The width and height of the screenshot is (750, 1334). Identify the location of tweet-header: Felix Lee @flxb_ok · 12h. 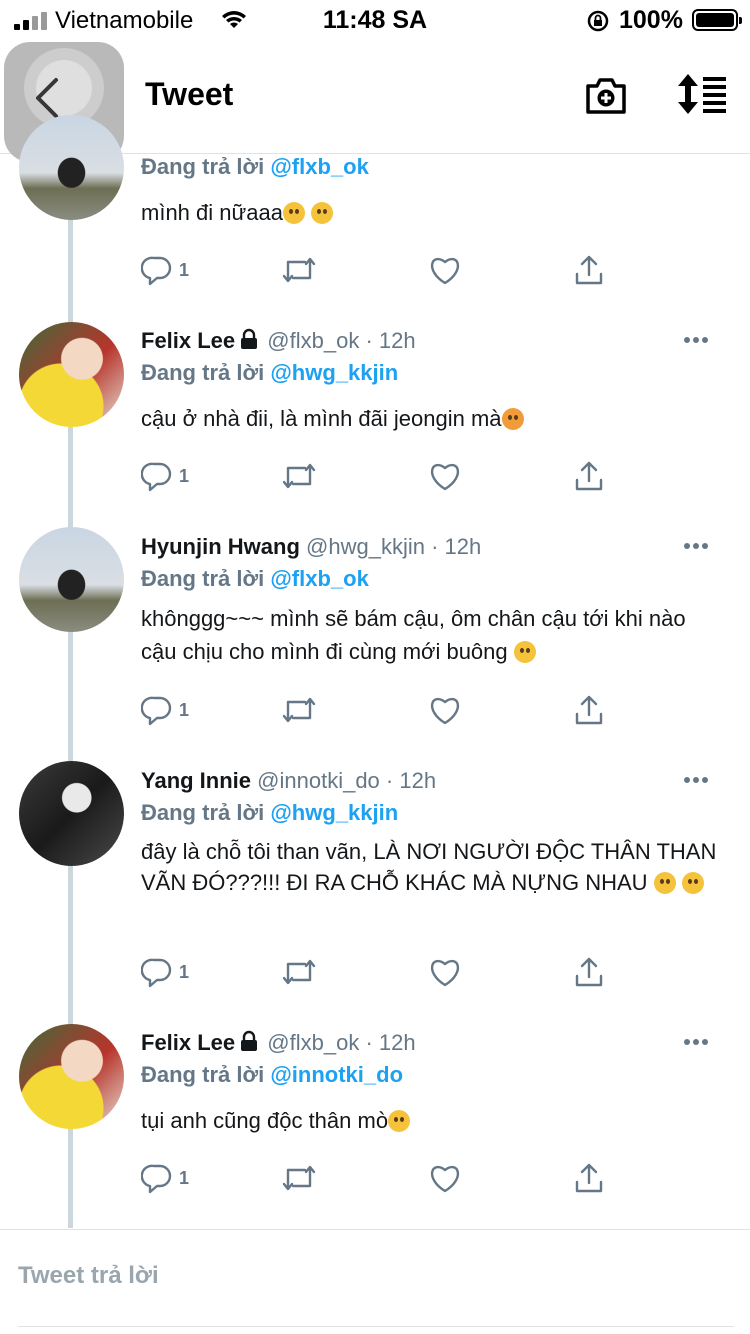
(278, 341).